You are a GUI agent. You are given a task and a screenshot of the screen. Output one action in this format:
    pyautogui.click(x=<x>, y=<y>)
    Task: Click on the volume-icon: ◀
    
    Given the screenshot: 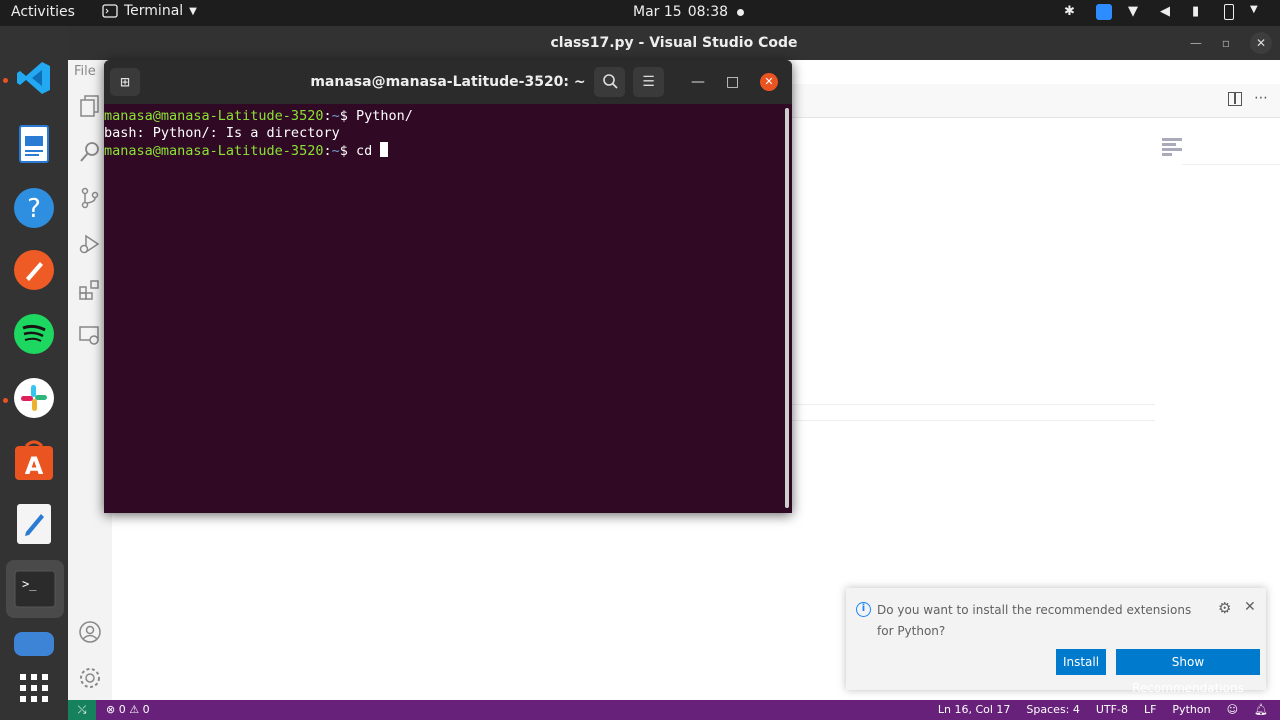 What is the action you would take?
    pyautogui.click(x=1168, y=12)
    